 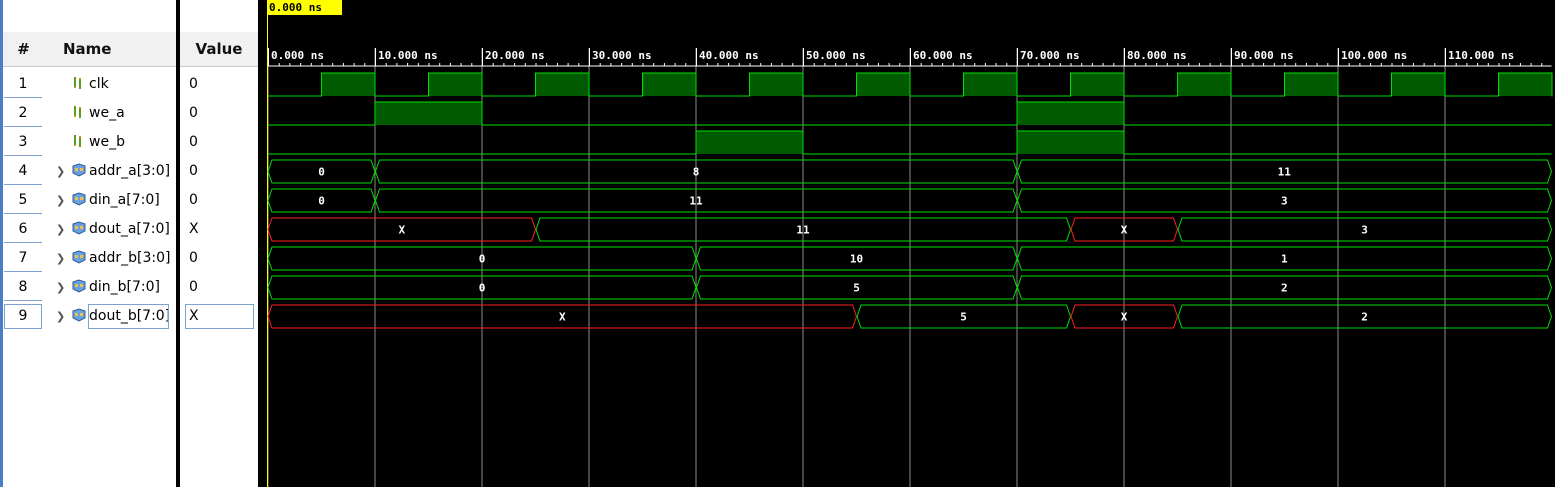 I want to click on row-number: 2, so click(x=23, y=113).